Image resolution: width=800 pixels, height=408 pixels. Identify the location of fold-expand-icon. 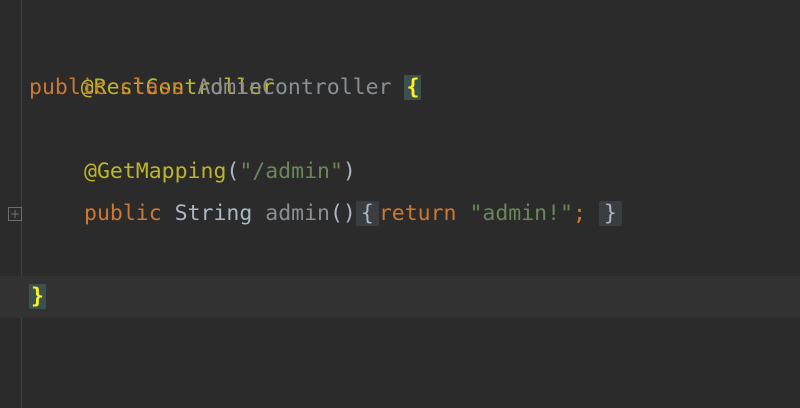
(15, 214).